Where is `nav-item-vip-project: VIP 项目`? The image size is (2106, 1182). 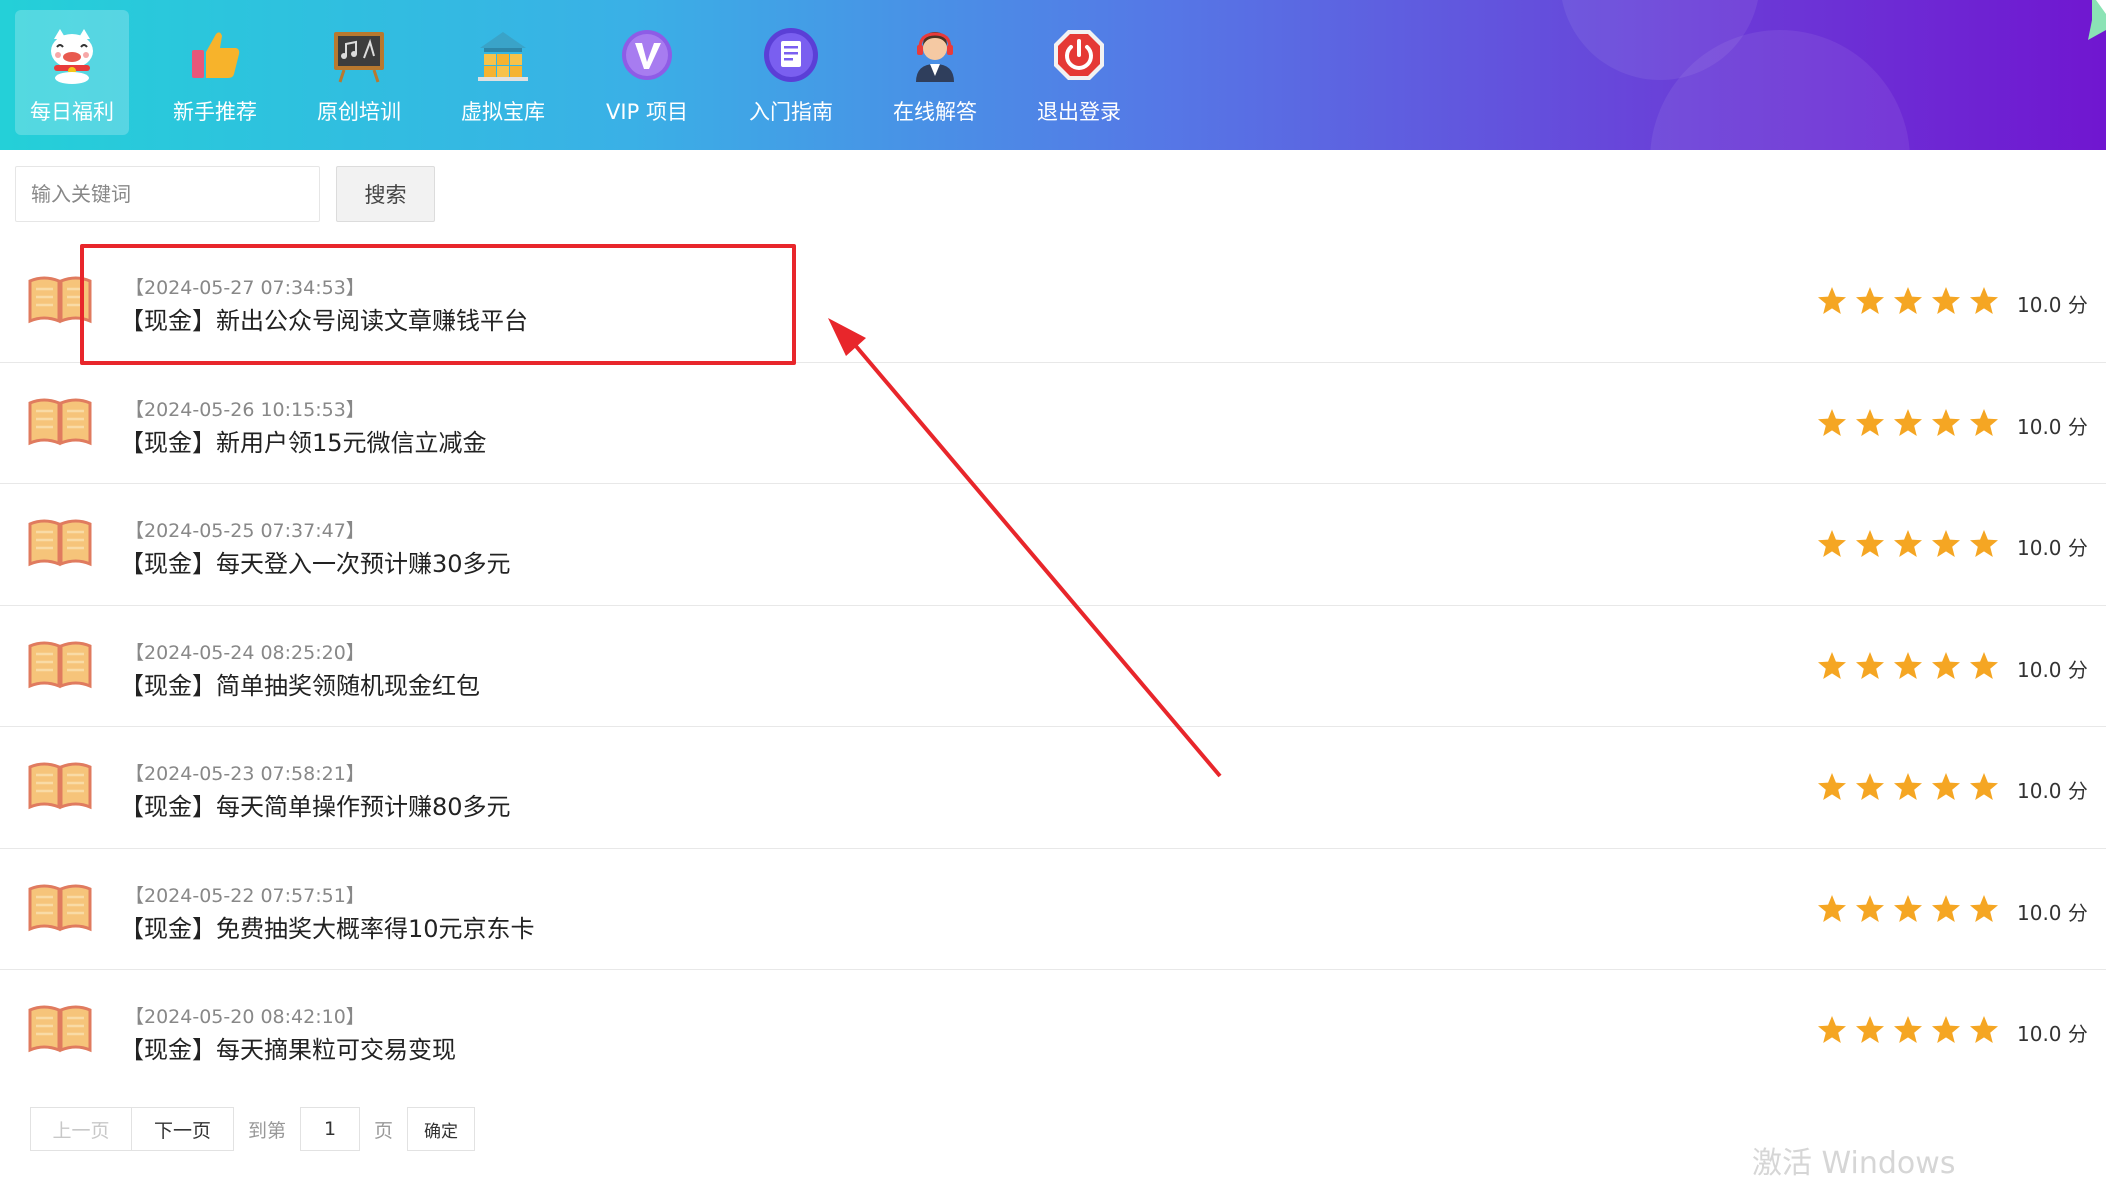
nav-item-vip-project: VIP 项目 is located at coordinates (647, 72).